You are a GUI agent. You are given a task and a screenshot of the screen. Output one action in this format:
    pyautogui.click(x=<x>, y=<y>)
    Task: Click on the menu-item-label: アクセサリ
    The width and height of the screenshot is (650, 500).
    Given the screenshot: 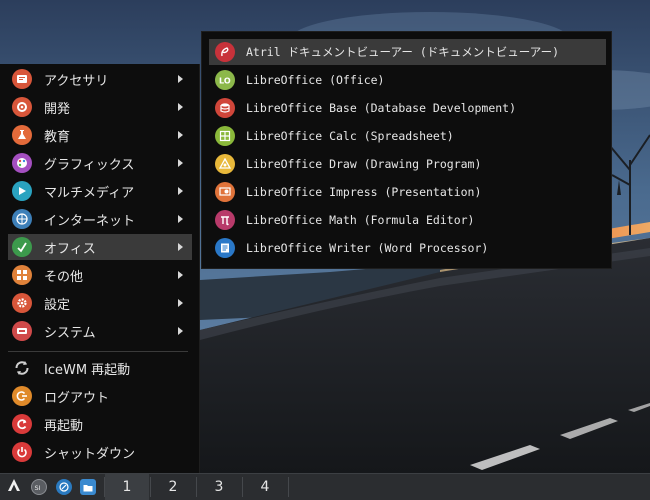 What is the action you would take?
    pyautogui.click(x=76, y=81)
    